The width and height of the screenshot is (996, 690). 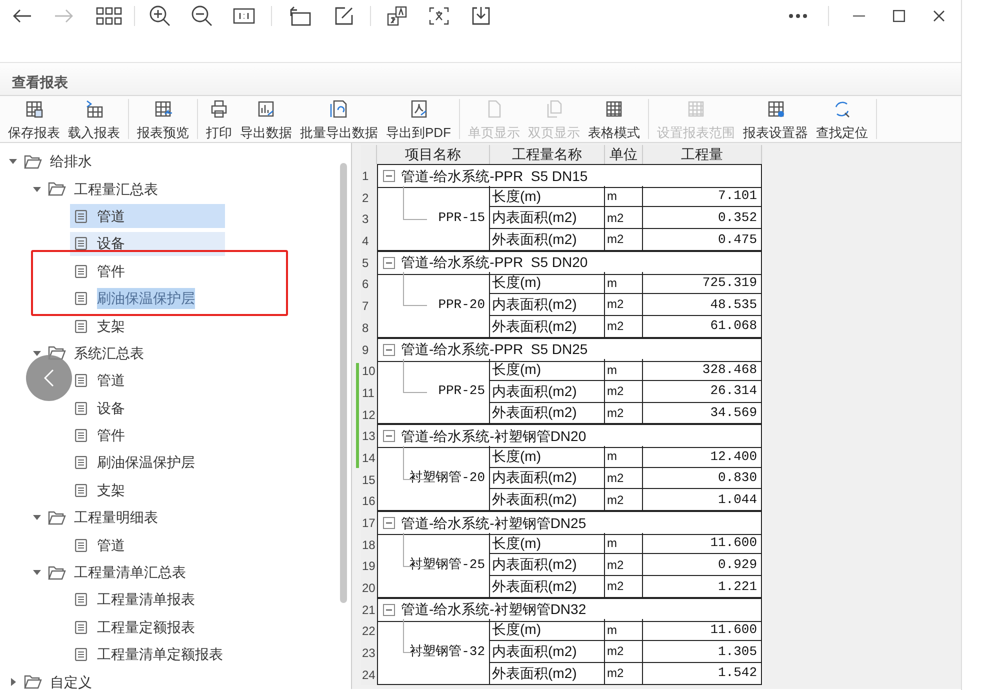 I want to click on close-icon, so click(x=939, y=16).